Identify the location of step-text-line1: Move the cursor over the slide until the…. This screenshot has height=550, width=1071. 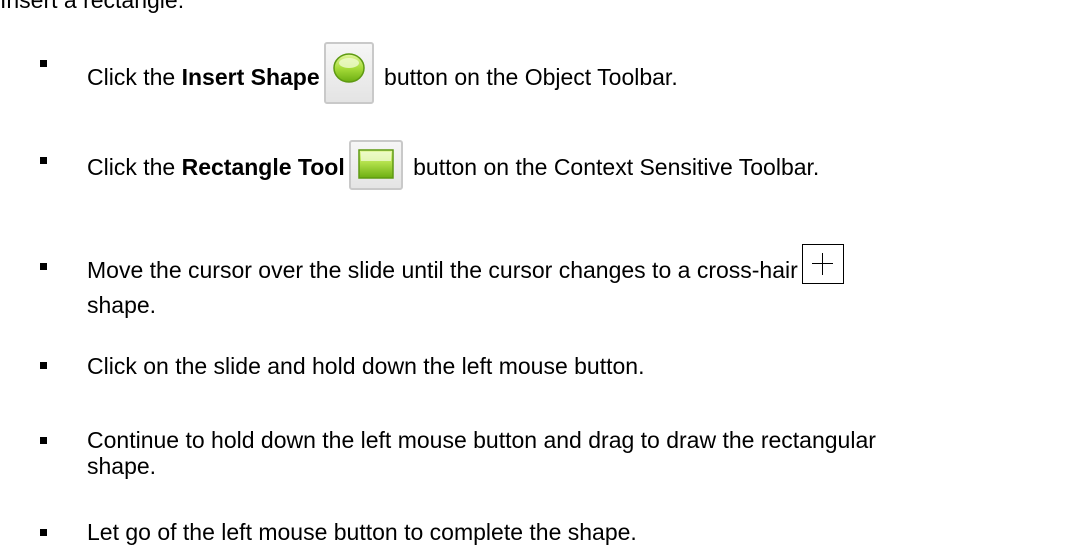
(442, 270).